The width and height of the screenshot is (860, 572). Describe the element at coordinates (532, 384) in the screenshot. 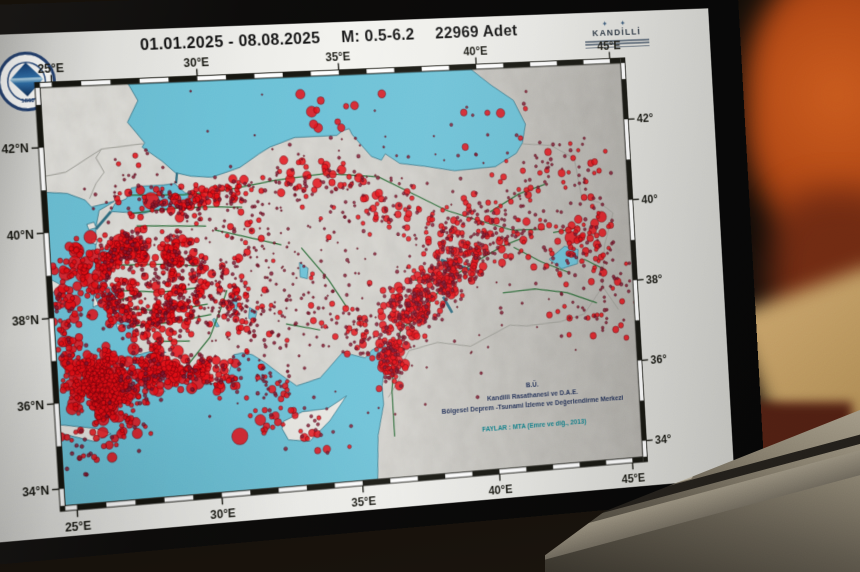

I see `svg-text: B.Ü.` at that location.